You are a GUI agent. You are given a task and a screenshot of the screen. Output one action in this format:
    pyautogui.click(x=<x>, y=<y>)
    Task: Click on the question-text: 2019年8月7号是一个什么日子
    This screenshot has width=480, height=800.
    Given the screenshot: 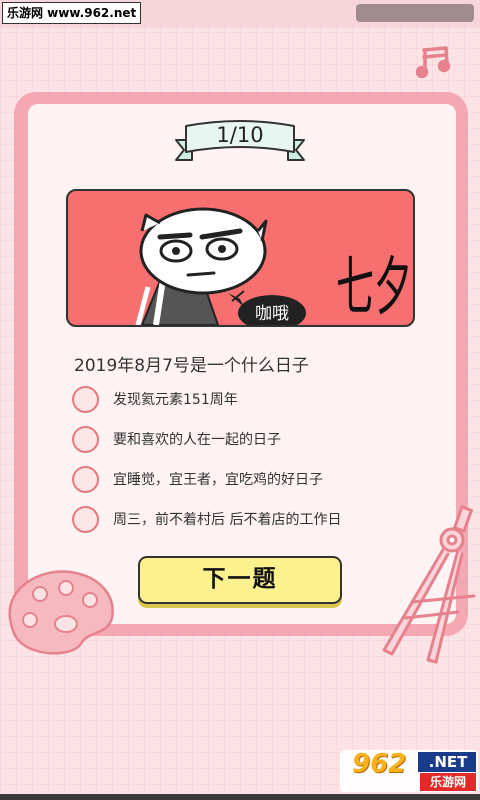 What is the action you would take?
    pyautogui.click(x=191, y=366)
    